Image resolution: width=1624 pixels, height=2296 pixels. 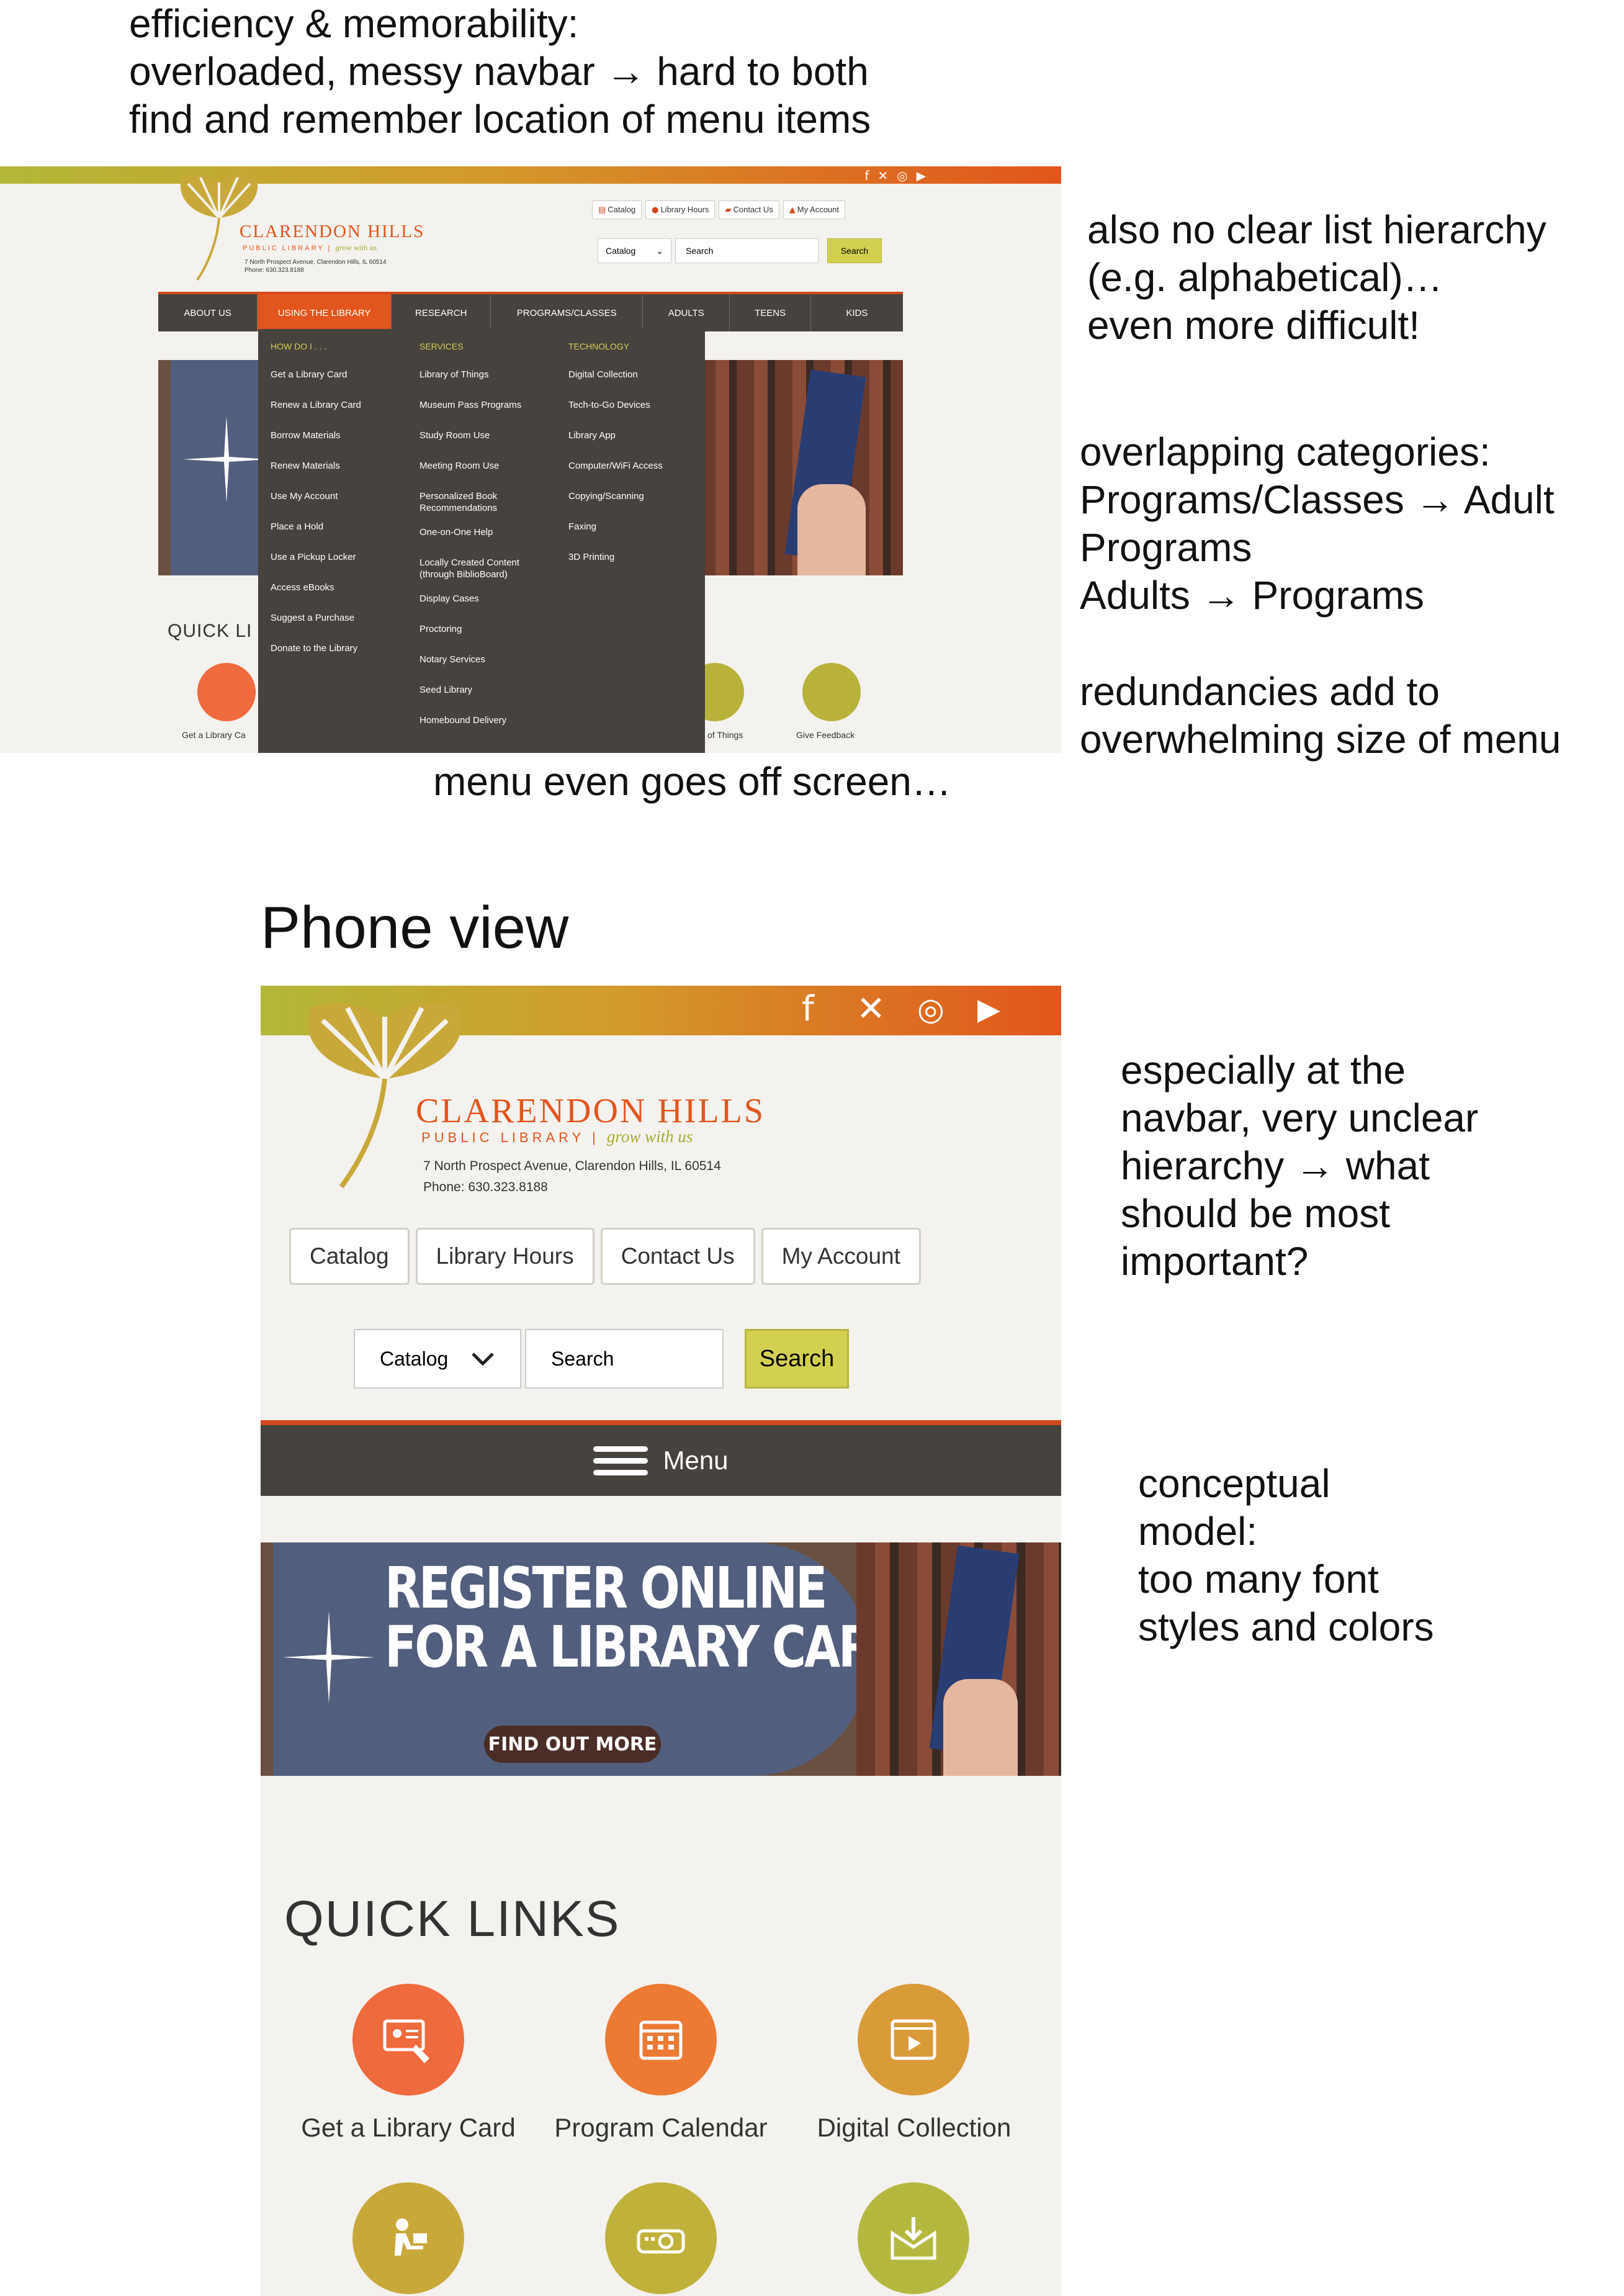 What do you see at coordinates (635, 557) in the screenshot?
I see `menu-item: 3D Printing` at bounding box center [635, 557].